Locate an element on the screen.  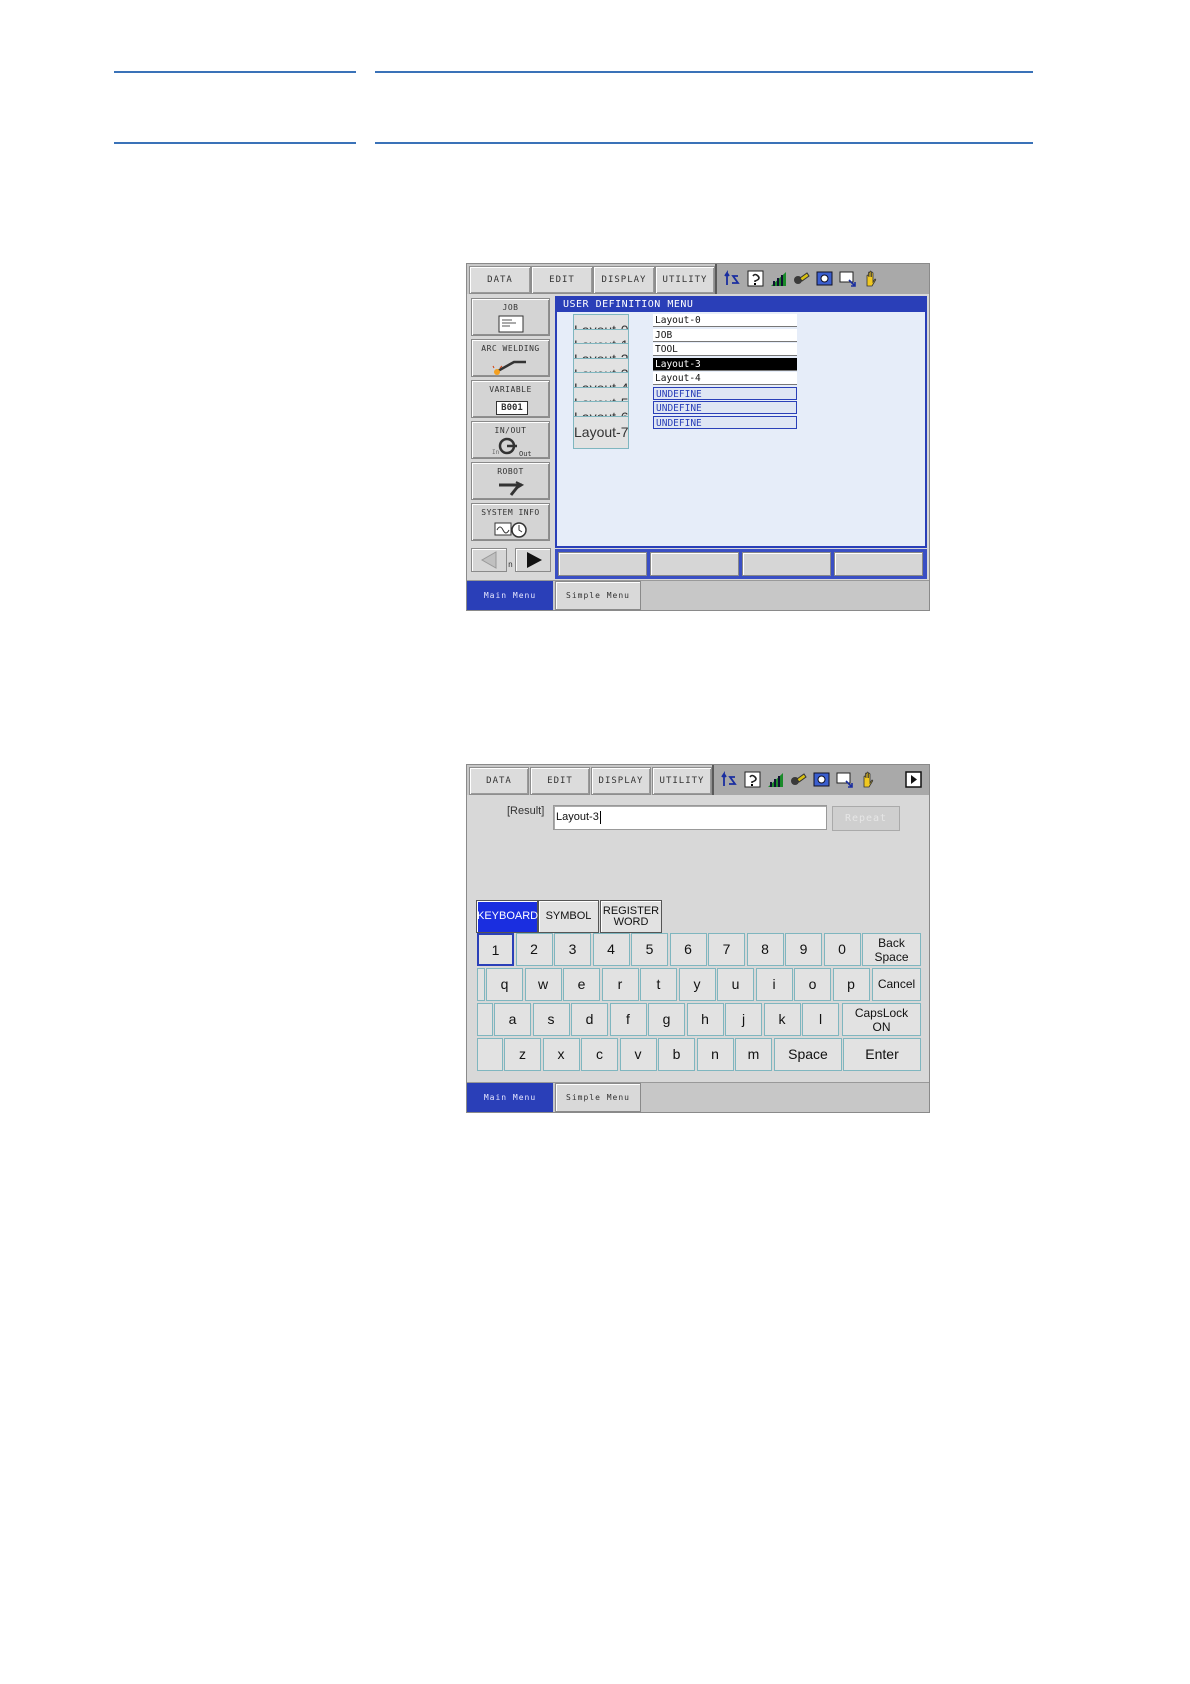
repeat-button: Repeat is located at coordinates (866, 818).